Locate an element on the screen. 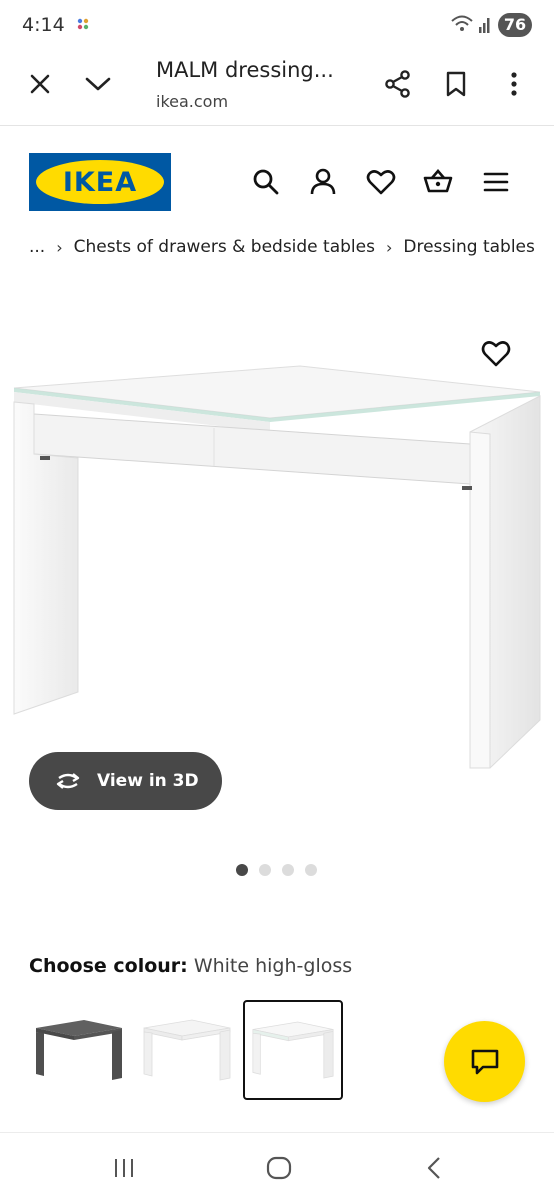 The image size is (554, 1200). bookmark-icon is located at coordinates (456, 84).